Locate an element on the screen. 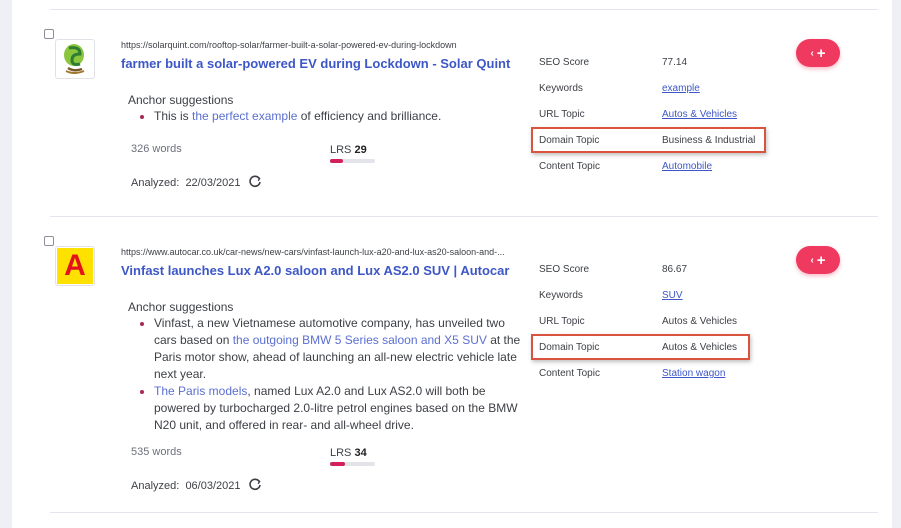 The image size is (901, 528). analyzed-date: Analyzed: 22/03/2021 is located at coordinates (186, 183).